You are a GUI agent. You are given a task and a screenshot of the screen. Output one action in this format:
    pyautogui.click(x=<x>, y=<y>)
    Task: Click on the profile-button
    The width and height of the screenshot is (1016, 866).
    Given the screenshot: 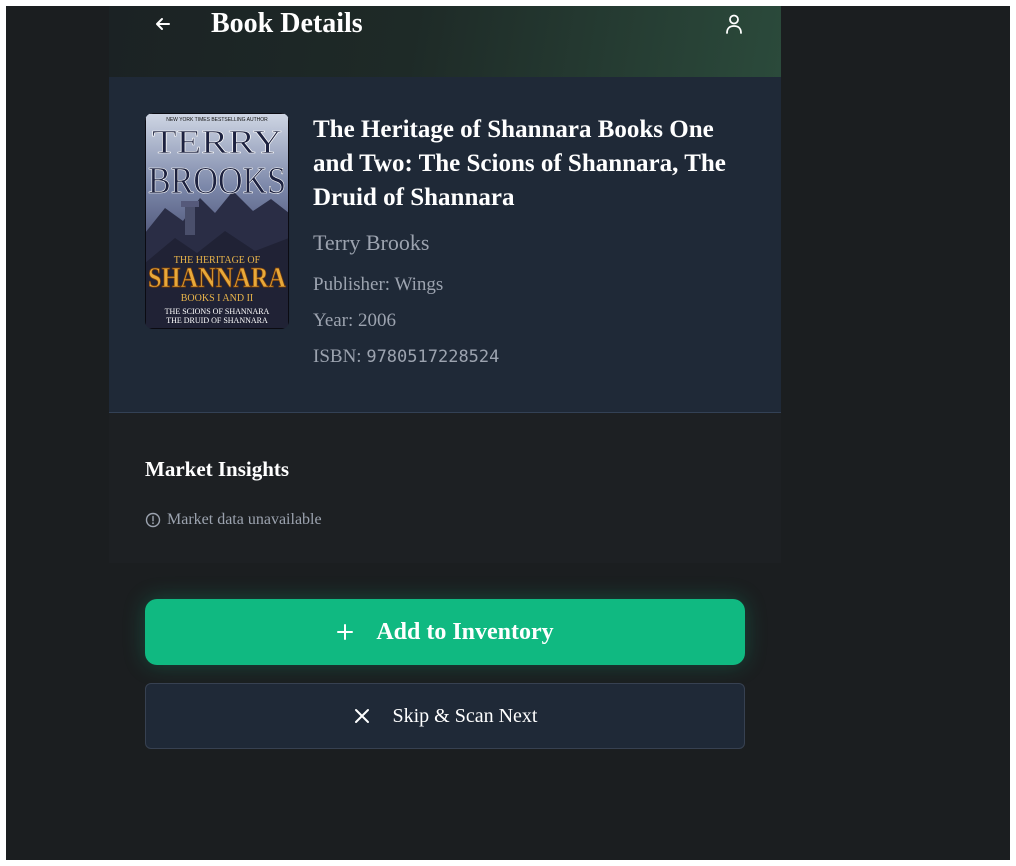 What is the action you would take?
    pyautogui.click(x=734, y=24)
    